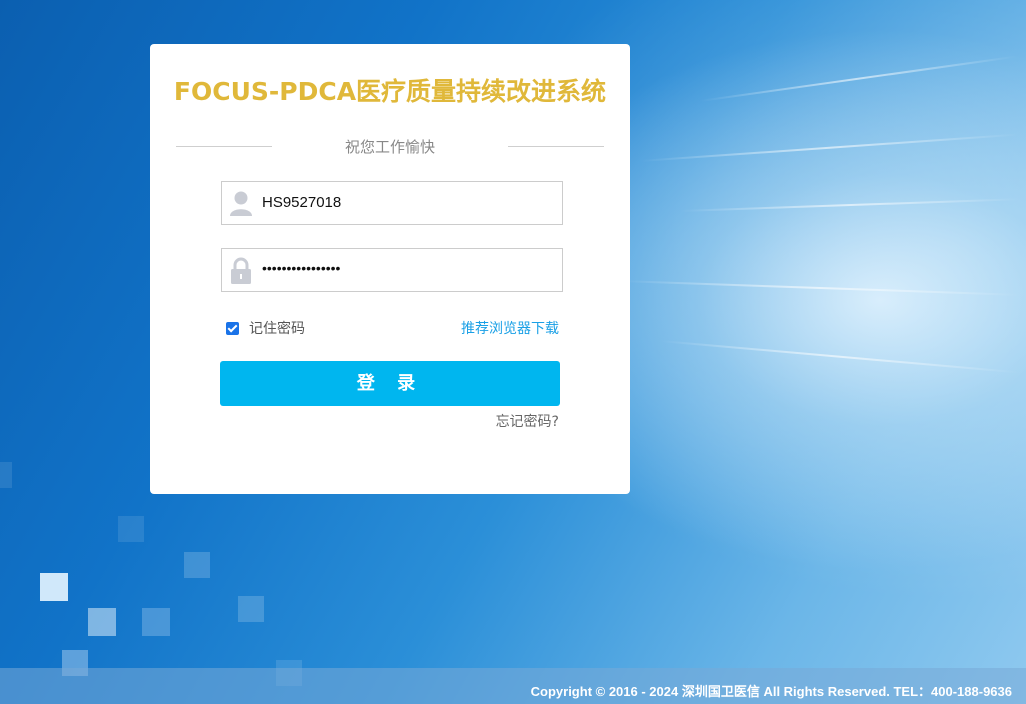 The height and width of the screenshot is (704, 1026). I want to click on remember-label: 记住密码, so click(277, 329).